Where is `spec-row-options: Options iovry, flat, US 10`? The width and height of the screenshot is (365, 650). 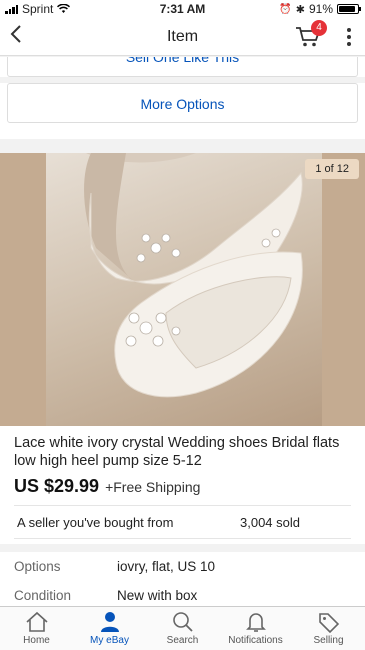
spec-row-options: Options iovry, flat, US 10 is located at coordinates (182, 566).